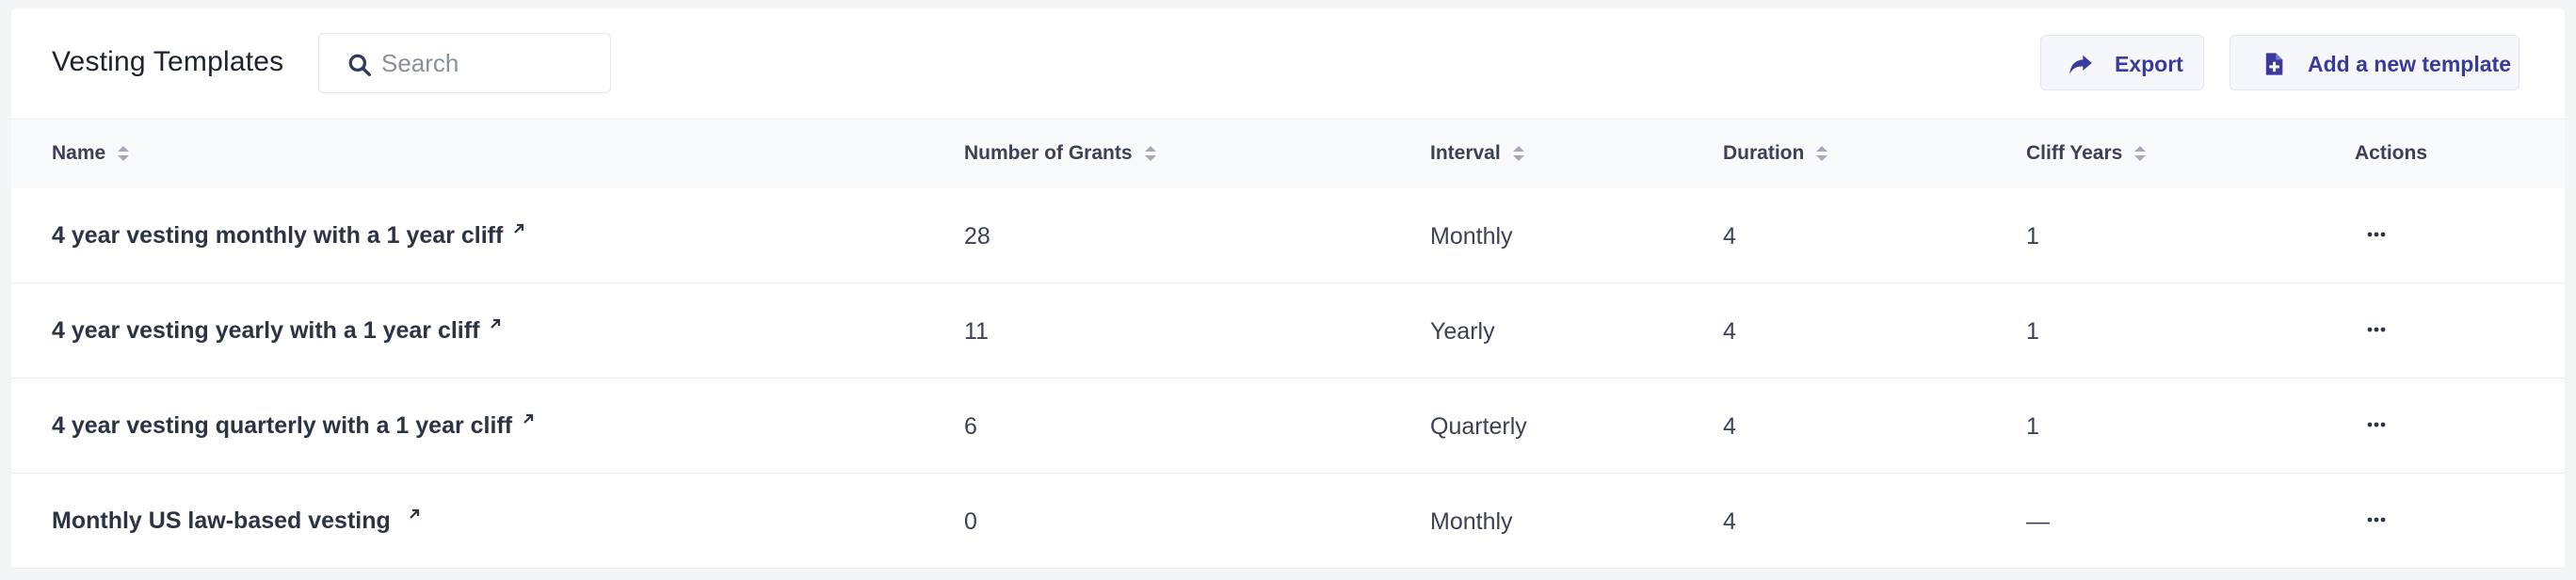 The height and width of the screenshot is (580, 2576). What do you see at coordinates (359, 65) in the screenshot?
I see `search-icon` at bounding box center [359, 65].